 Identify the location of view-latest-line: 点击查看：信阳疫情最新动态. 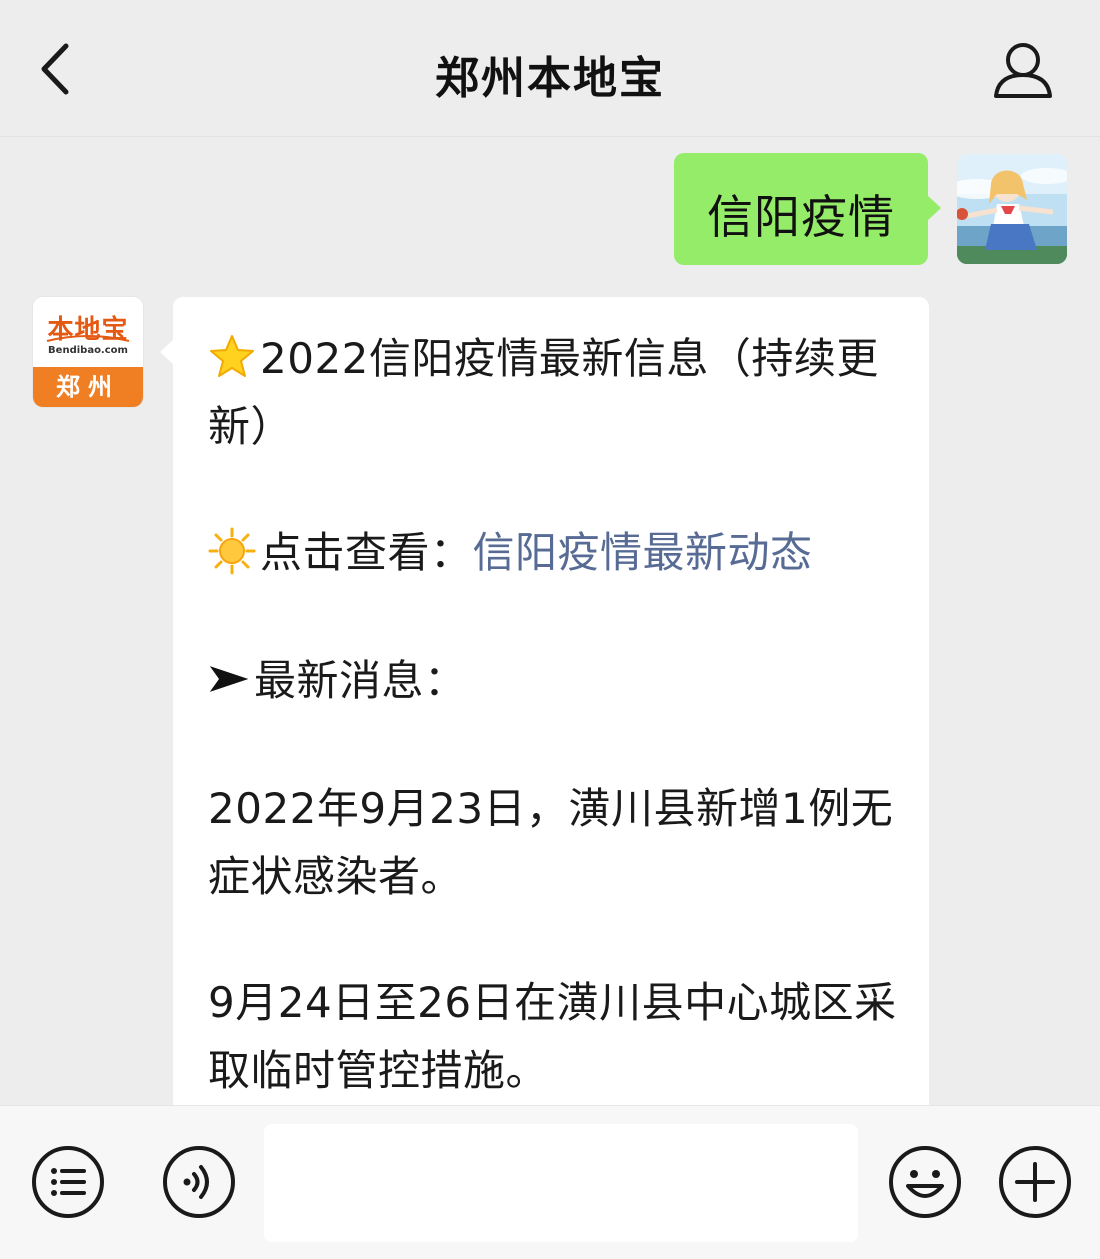
(553, 553).